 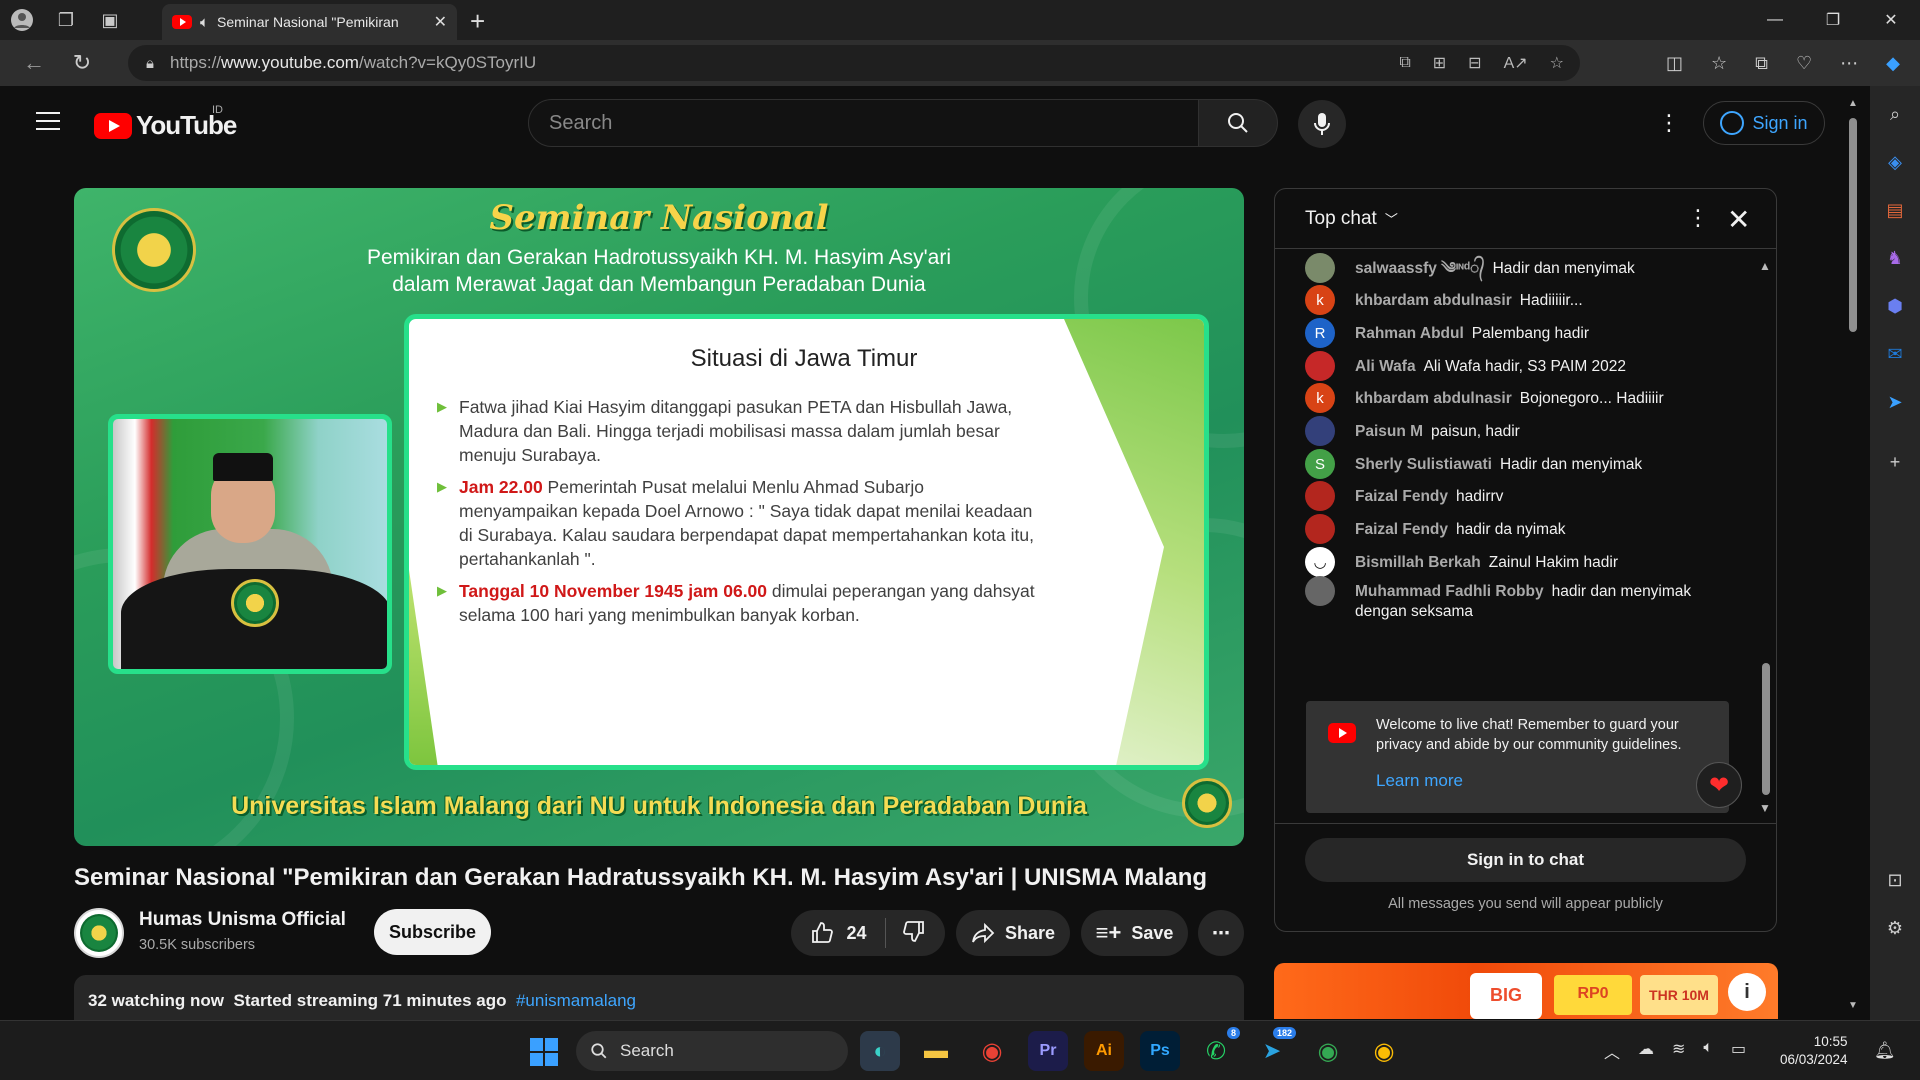 What do you see at coordinates (848, 933) in the screenshot?
I see `like-button: 24` at bounding box center [848, 933].